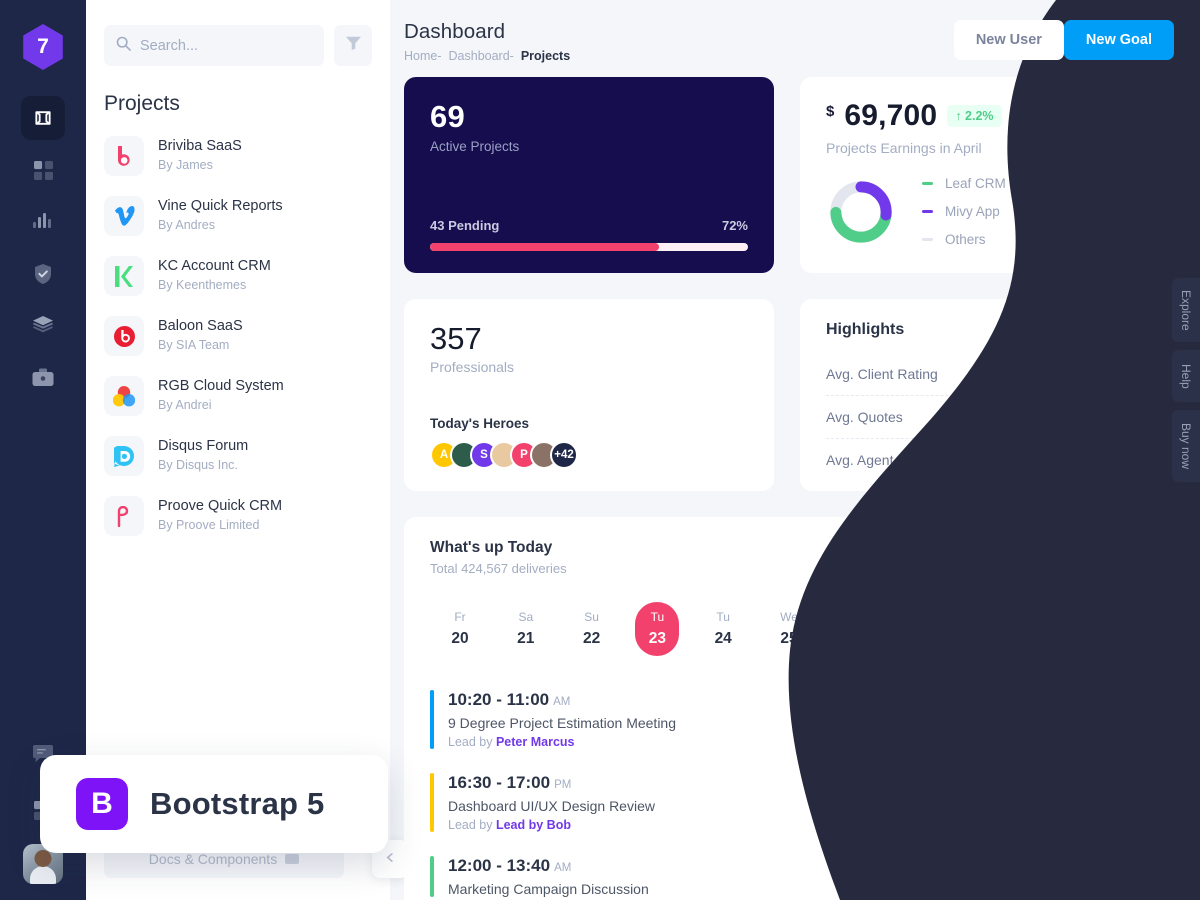 The height and width of the screenshot is (900, 1200). What do you see at coordinates (142, 103) in the screenshot?
I see `projects-title: Projects` at bounding box center [142, 103].